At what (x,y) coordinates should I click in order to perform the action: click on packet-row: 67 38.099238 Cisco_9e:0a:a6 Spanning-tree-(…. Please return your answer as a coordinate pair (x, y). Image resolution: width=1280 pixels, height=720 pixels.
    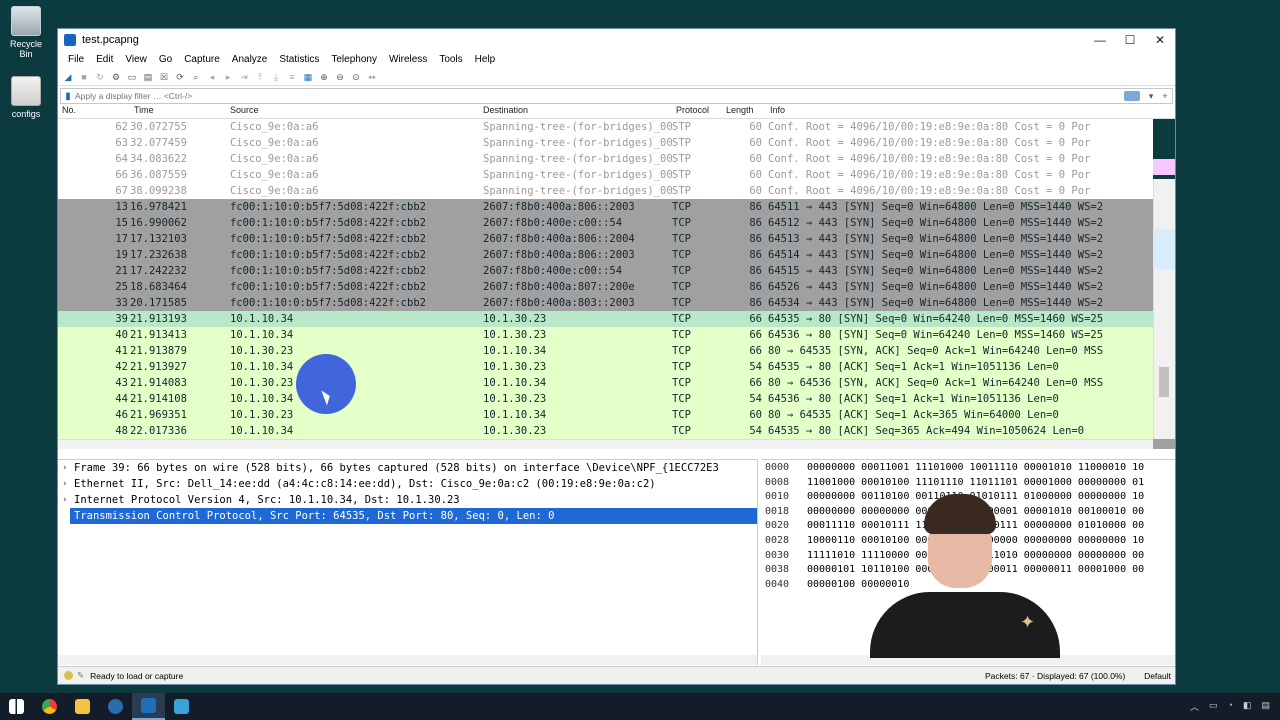
    Looking at the image, I should click on (616, 191).